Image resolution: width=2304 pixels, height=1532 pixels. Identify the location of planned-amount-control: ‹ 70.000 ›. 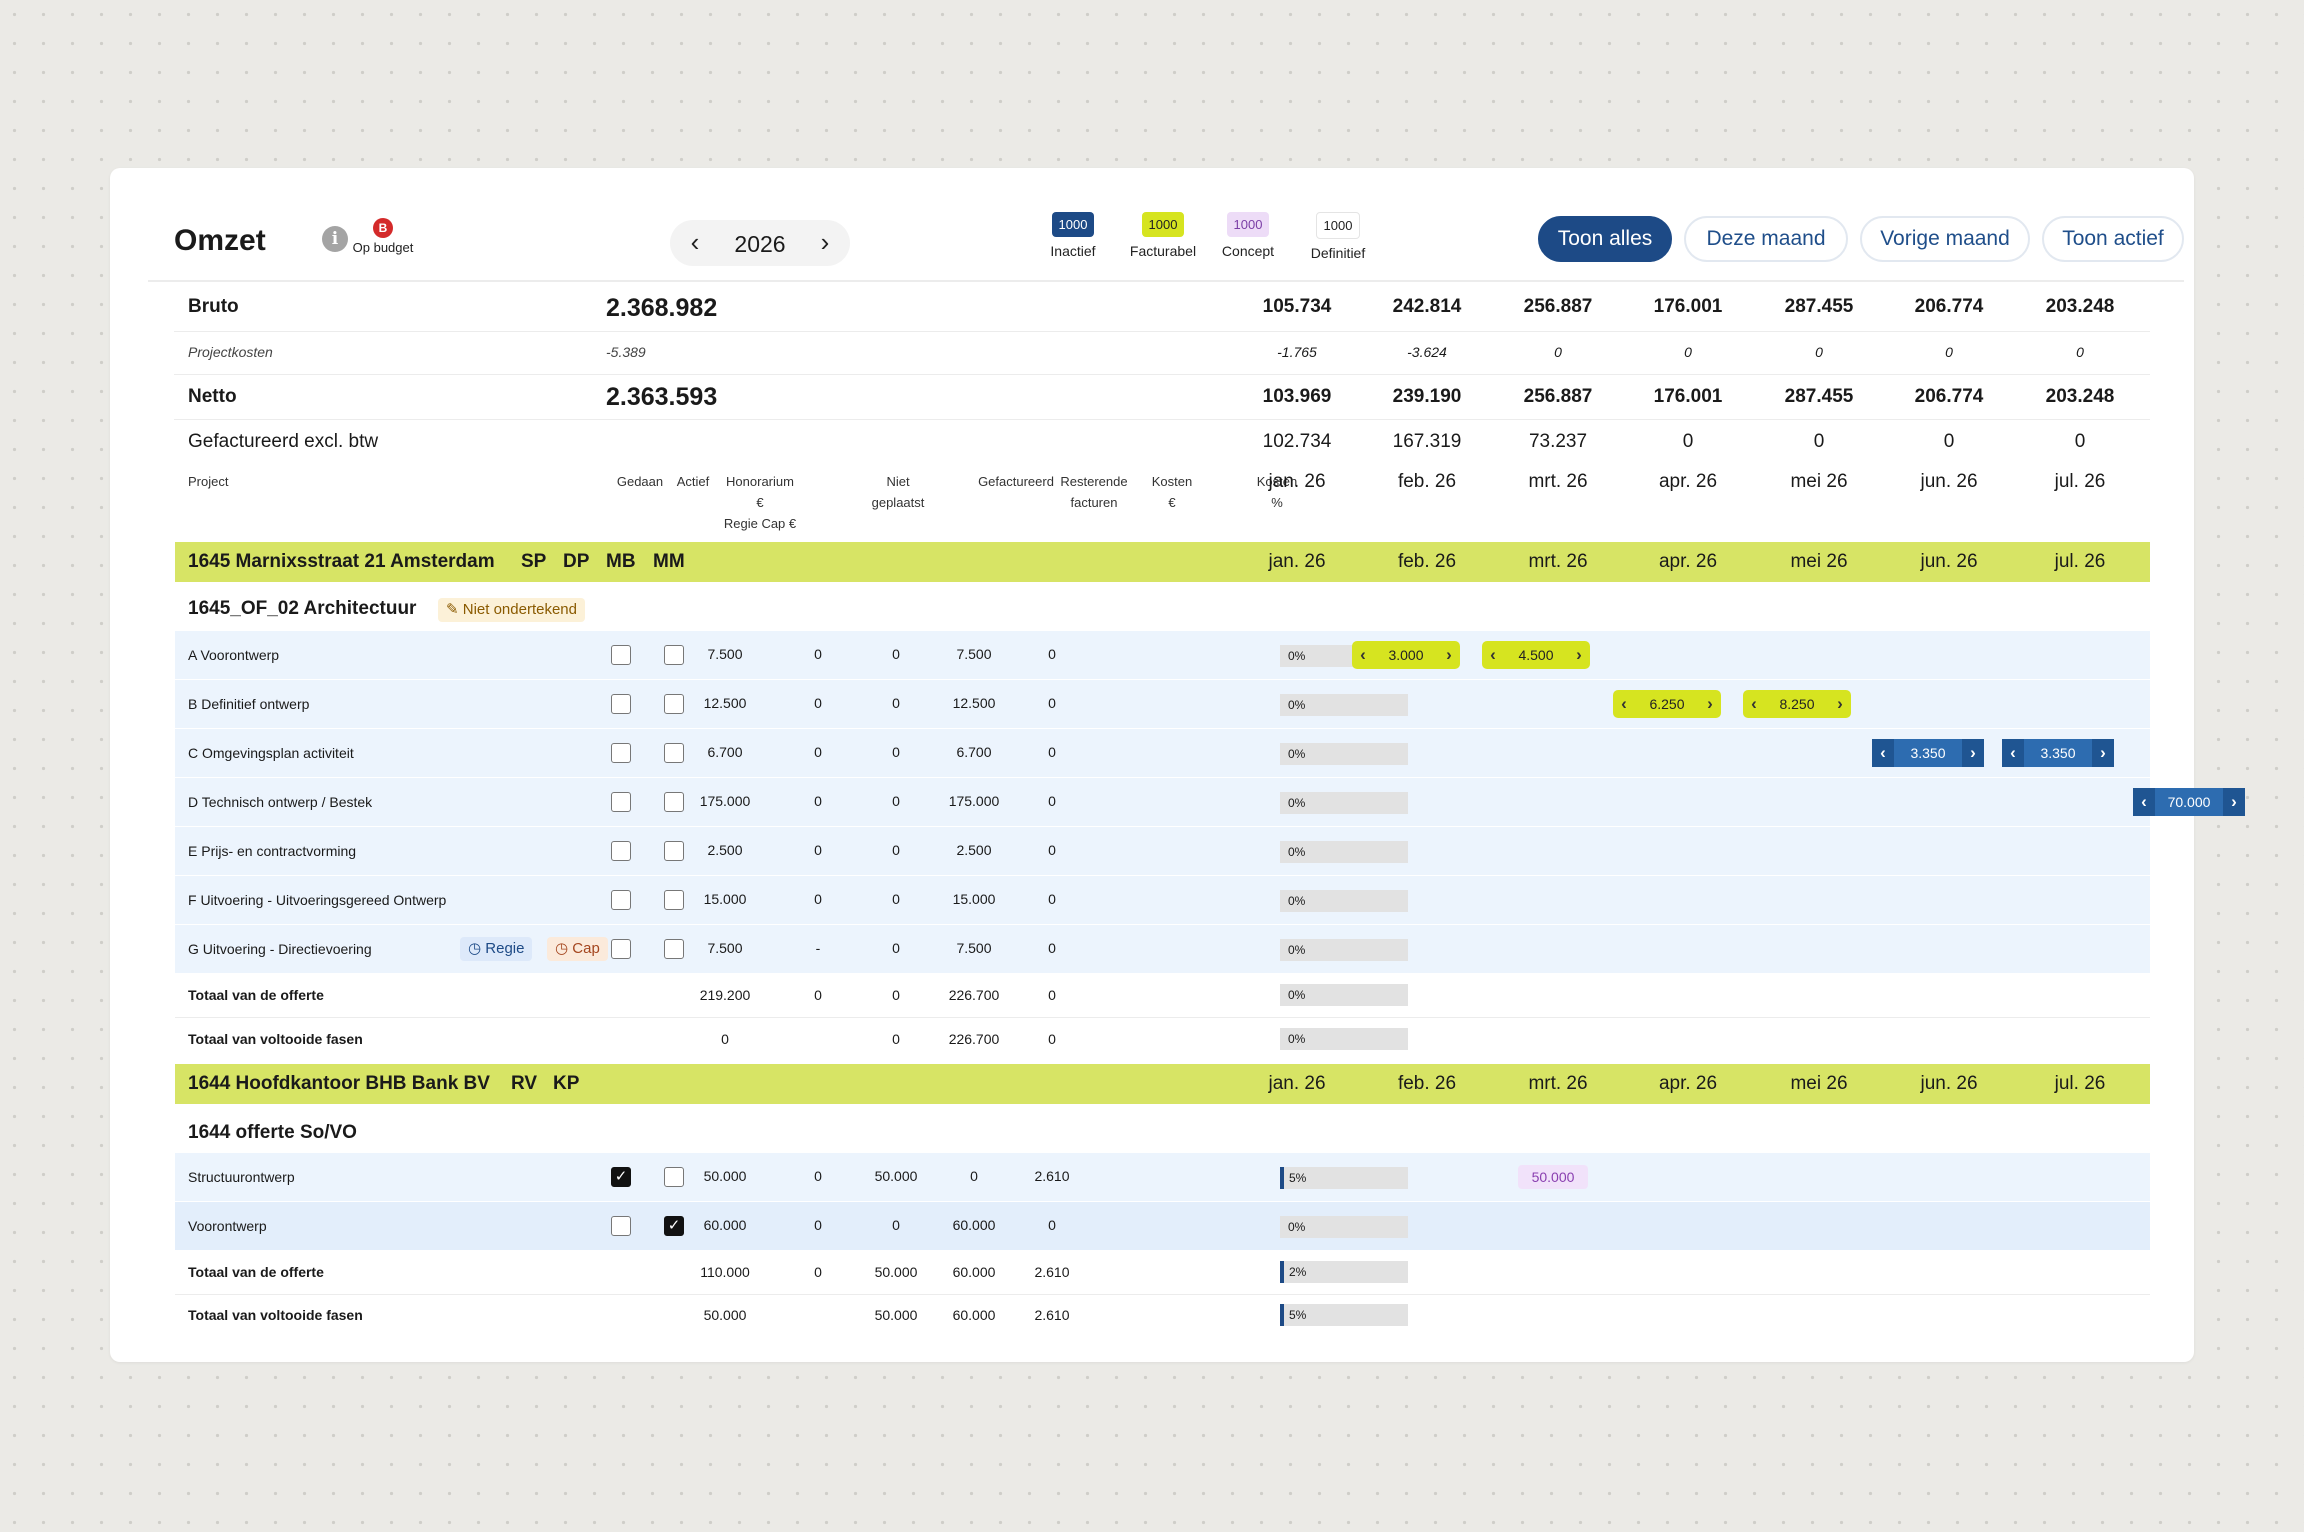
(2189, 802).